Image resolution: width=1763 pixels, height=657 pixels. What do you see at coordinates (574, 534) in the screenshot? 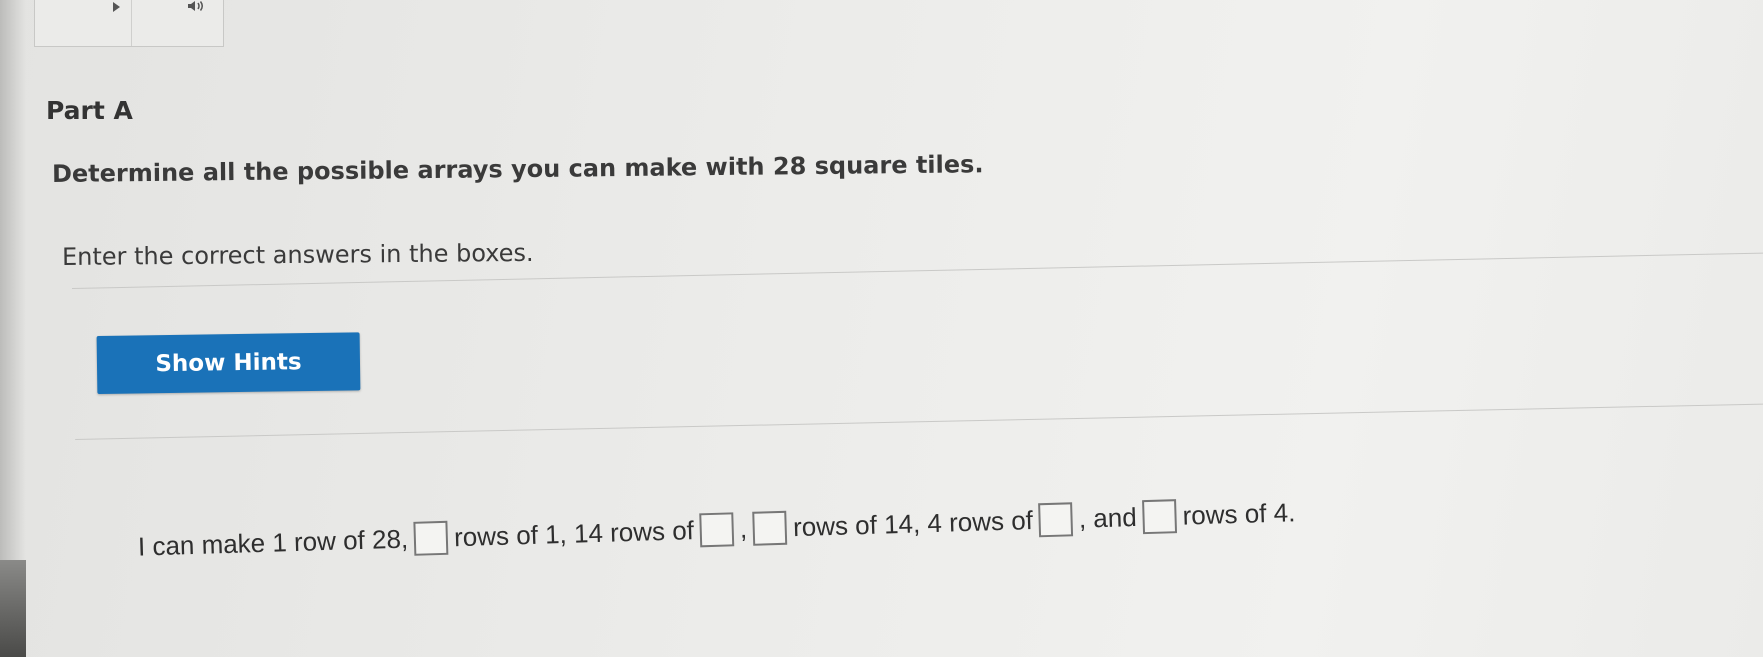
I see `sentence-text: rows of 1, 14 rows of` at bounding box center [574, 534].